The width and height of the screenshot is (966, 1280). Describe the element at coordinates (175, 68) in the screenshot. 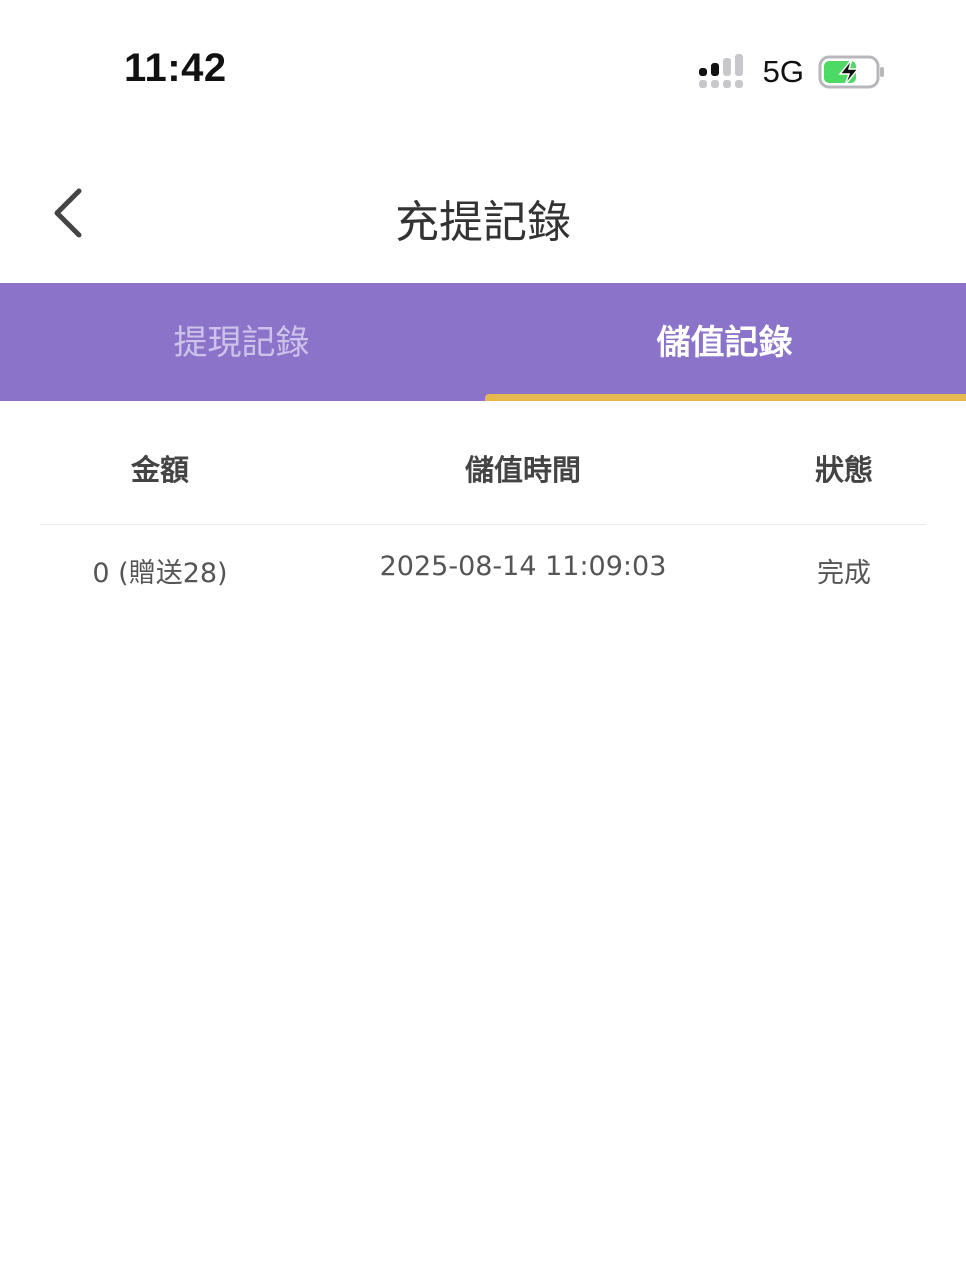

I see `status-time: 11:42` at that location.